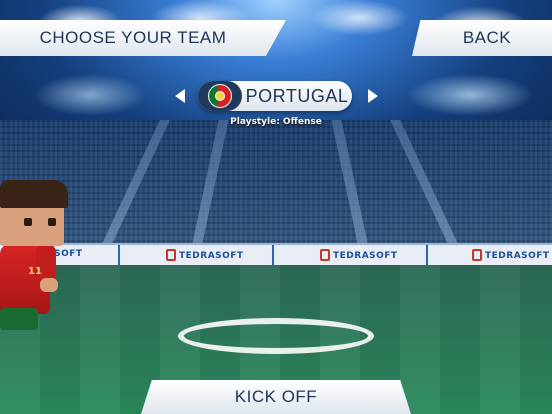  What do you see at coordinates (276, 122) in the screenshot?
I see `playstyle-label: Playstyle: Offense` at bounding box center [276, 122].